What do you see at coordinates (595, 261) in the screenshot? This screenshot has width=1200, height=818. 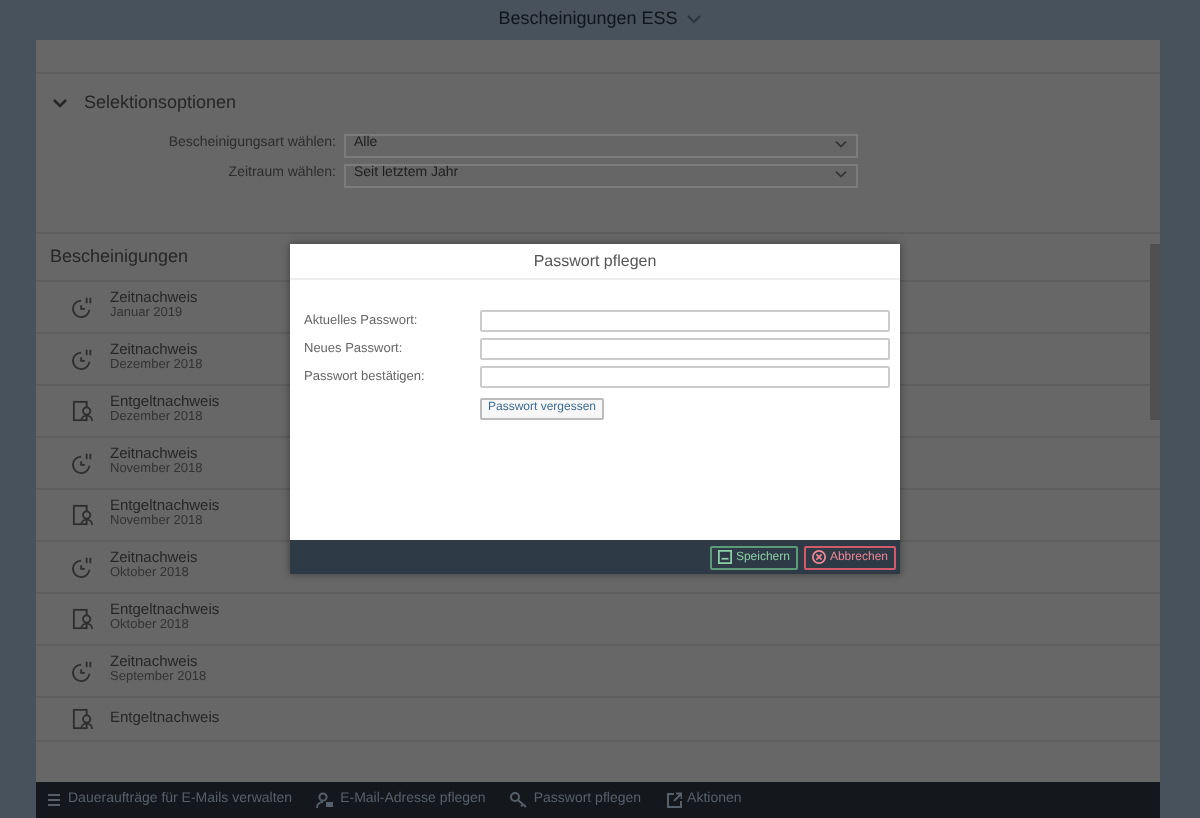 I see `dialog-title: Passwort pflegen` at bounding box center [595, 261].